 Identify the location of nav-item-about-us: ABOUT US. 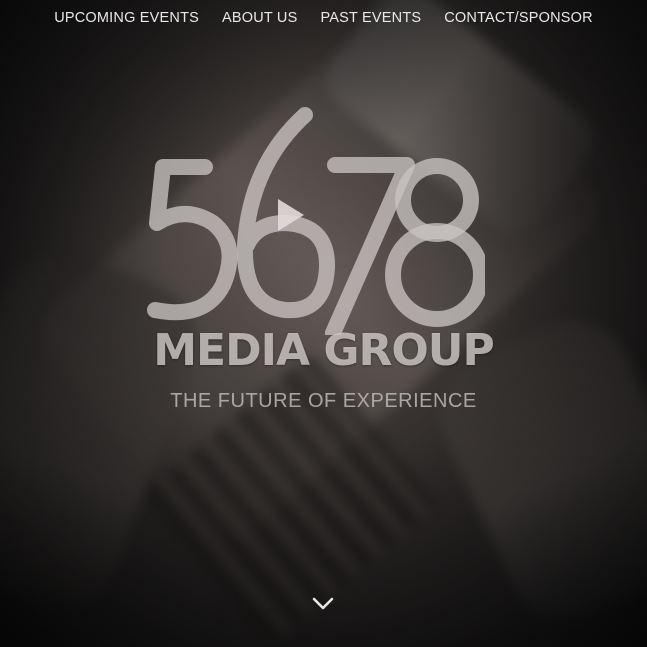
(259, 18).